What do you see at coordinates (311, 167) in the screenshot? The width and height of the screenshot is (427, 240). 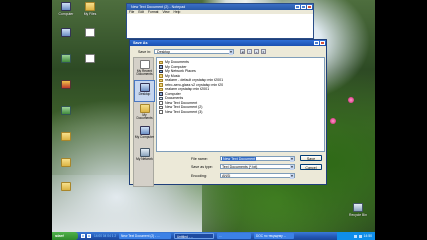 I see `cancel-button: Cancel` at bounding box center [311, 167].